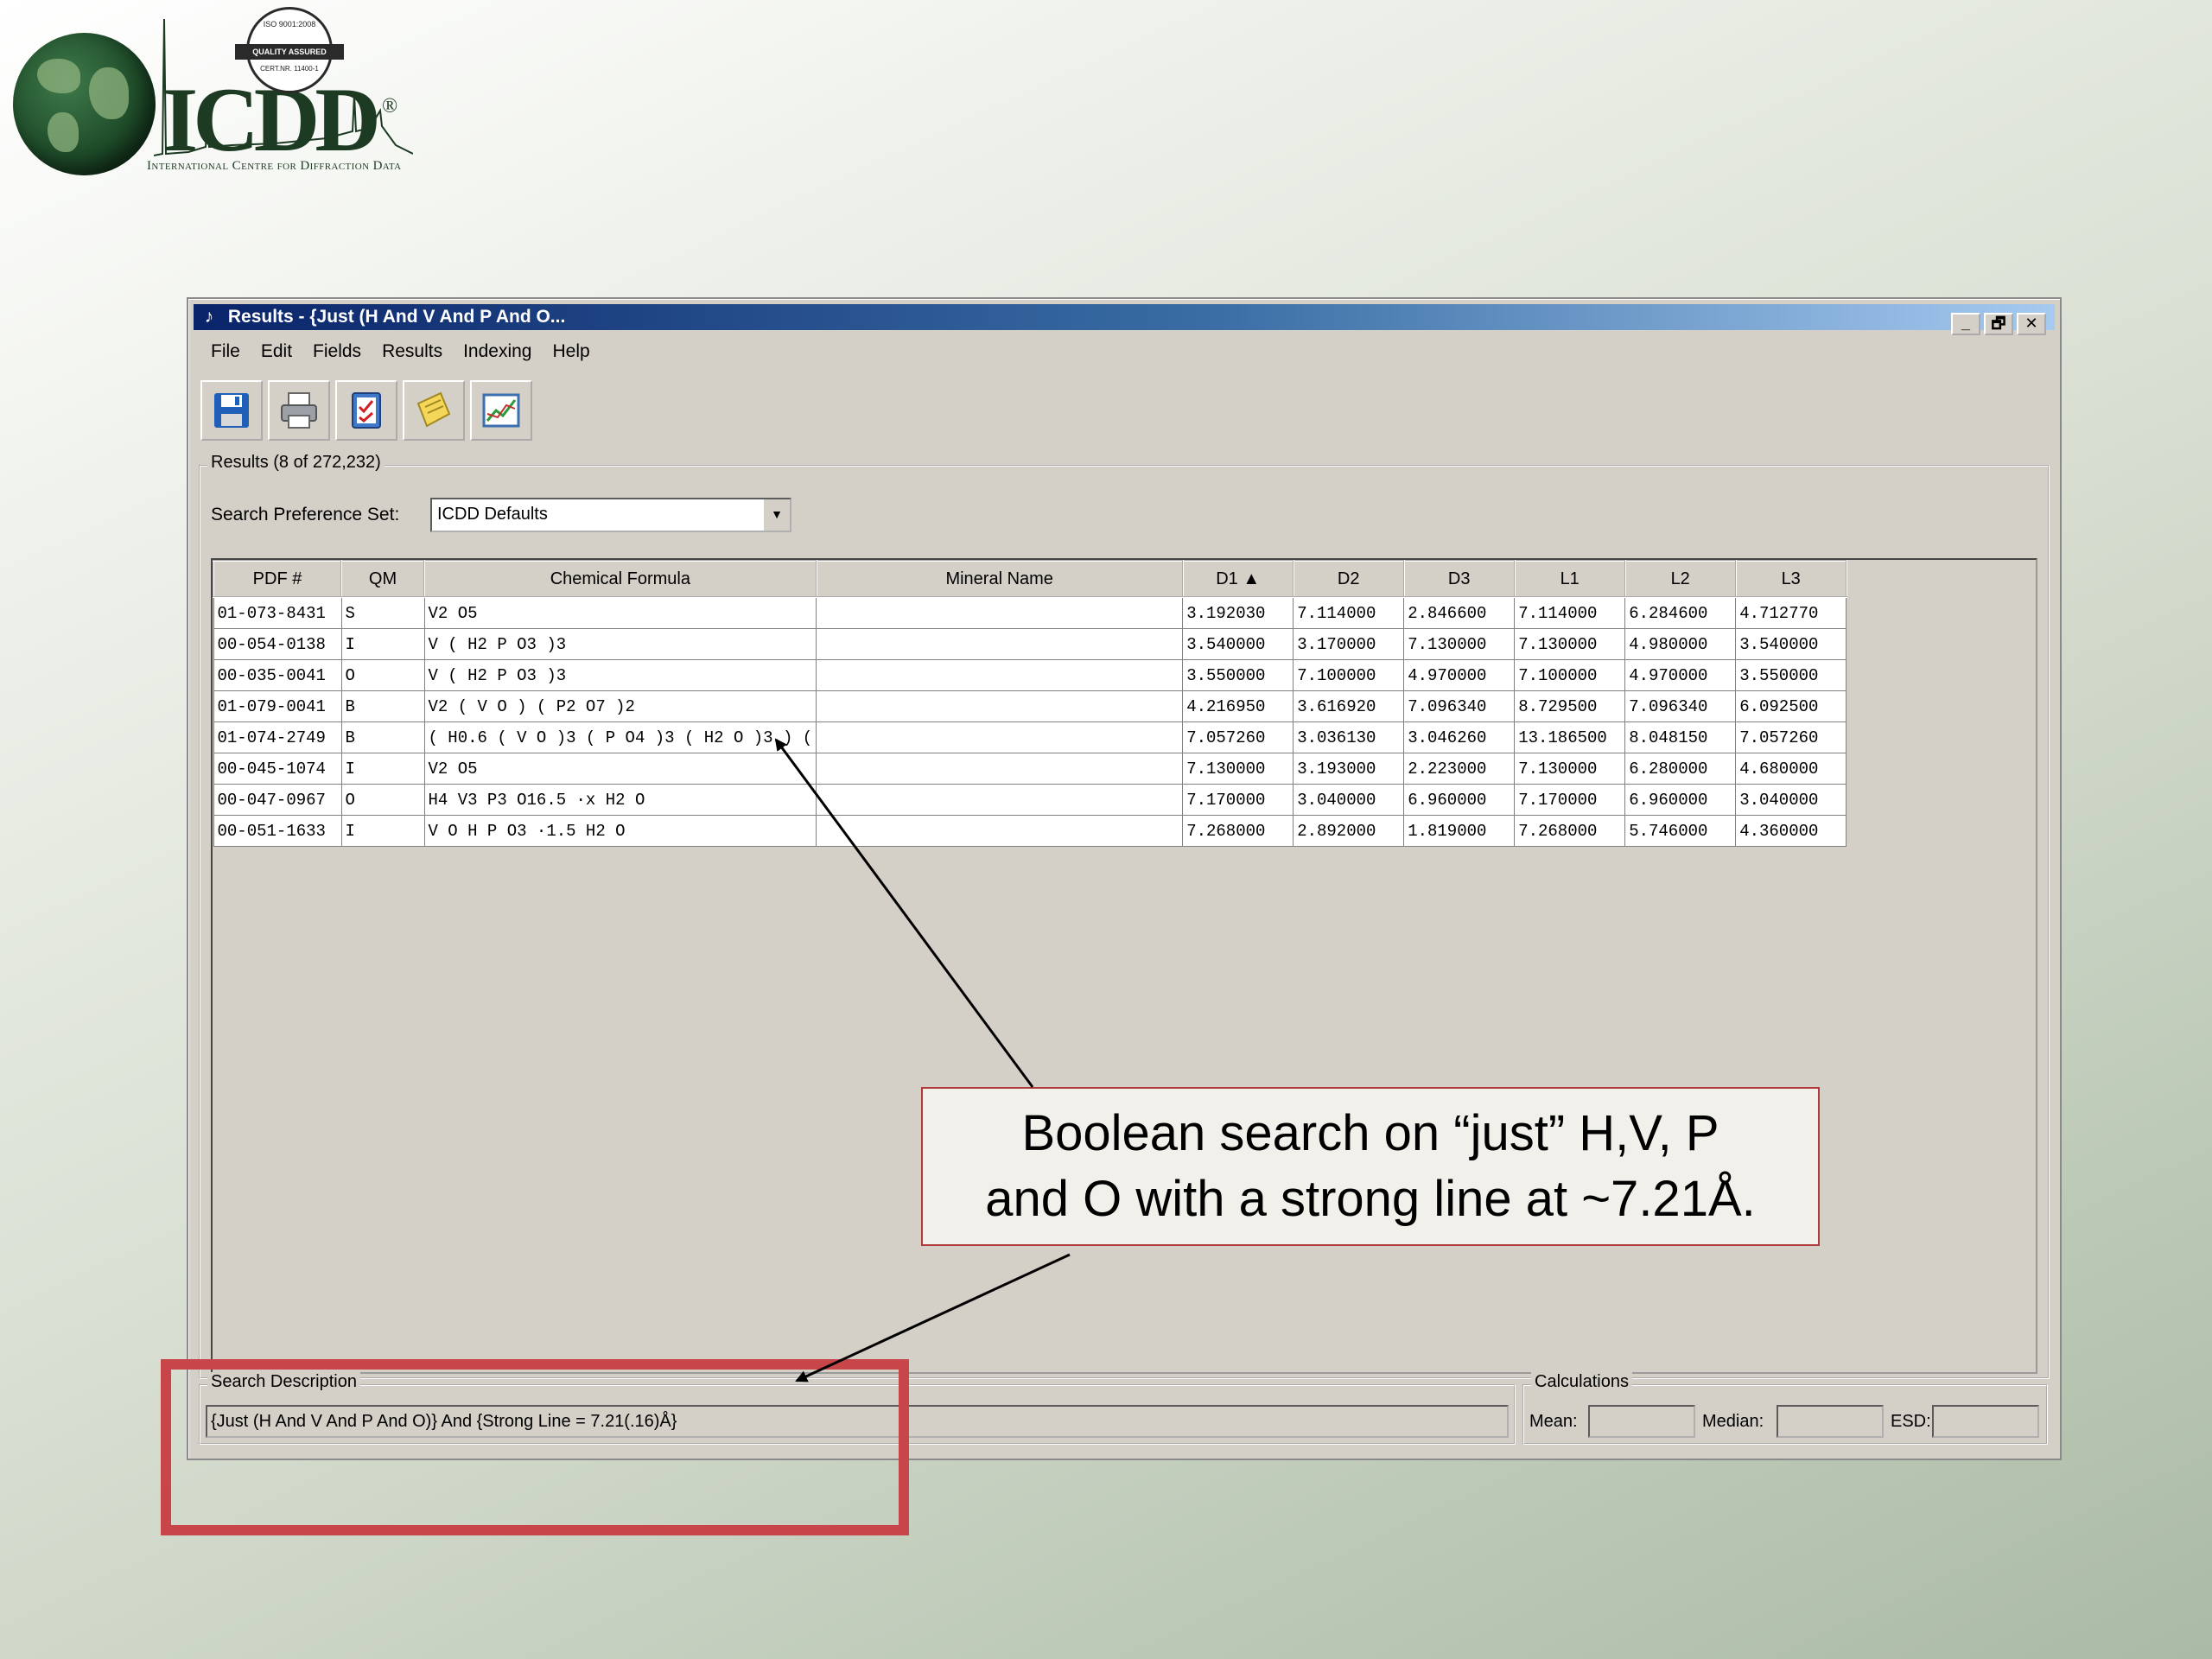  Describe the element at coordinates (1790, 579) in the screenshot. I see `column-header-l3: L3` at that location.